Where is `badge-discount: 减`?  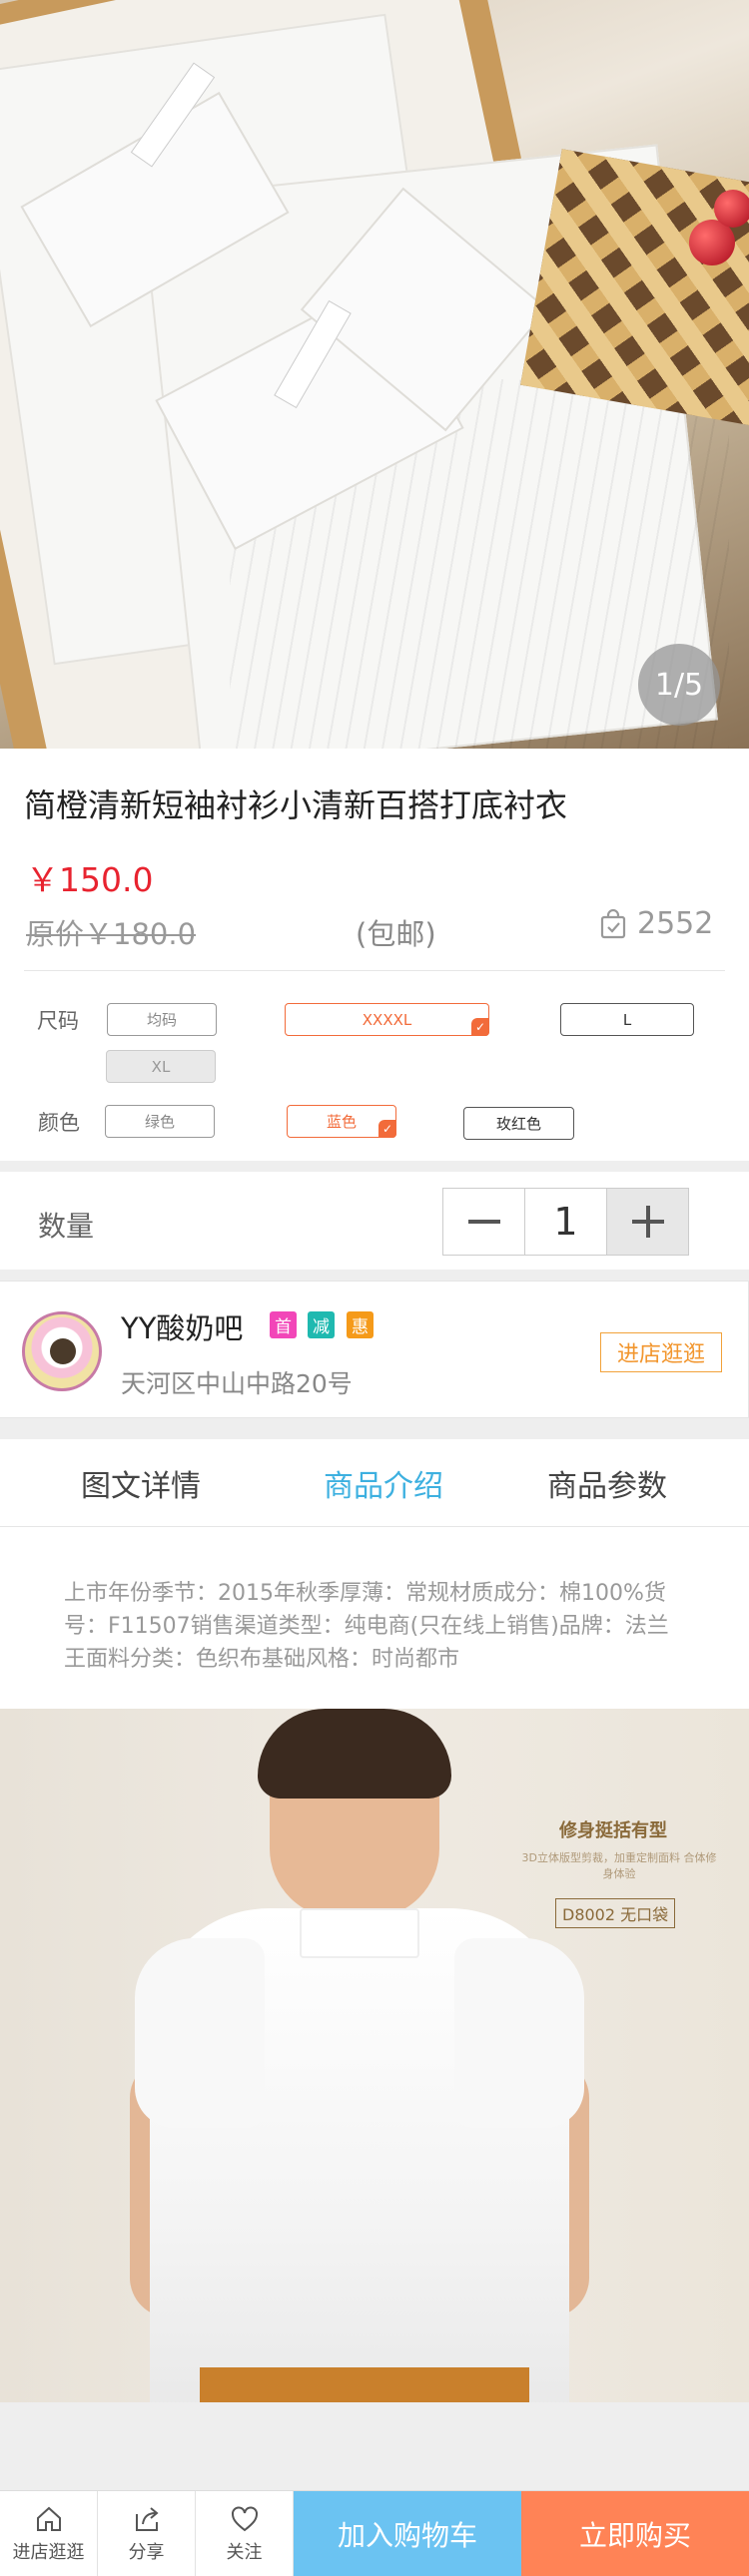
badge-discount: 减 is located at coordinates (321, 1325).